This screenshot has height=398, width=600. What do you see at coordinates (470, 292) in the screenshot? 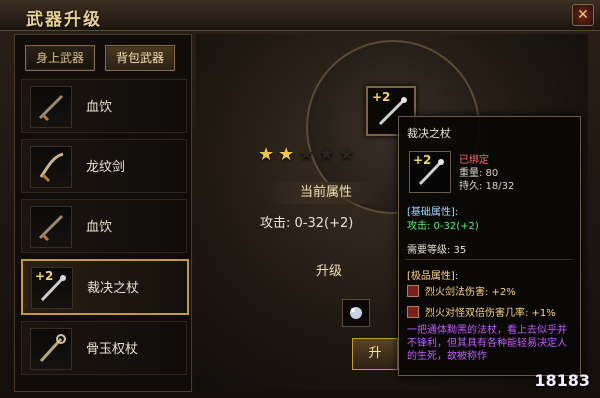
I see `tooltip-extra-attr-text: 烈火剑法伤害: +2%` at bounding box center [470, 292].